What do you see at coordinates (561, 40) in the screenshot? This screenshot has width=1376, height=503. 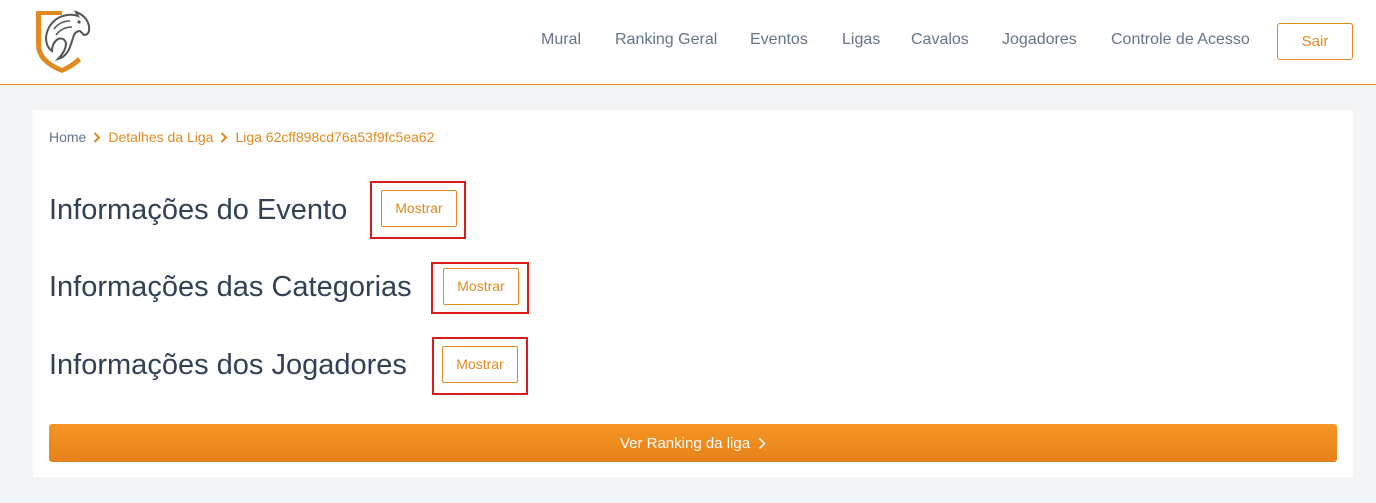 I see `nav-mural: Mural` at bounding box center [561, 40].